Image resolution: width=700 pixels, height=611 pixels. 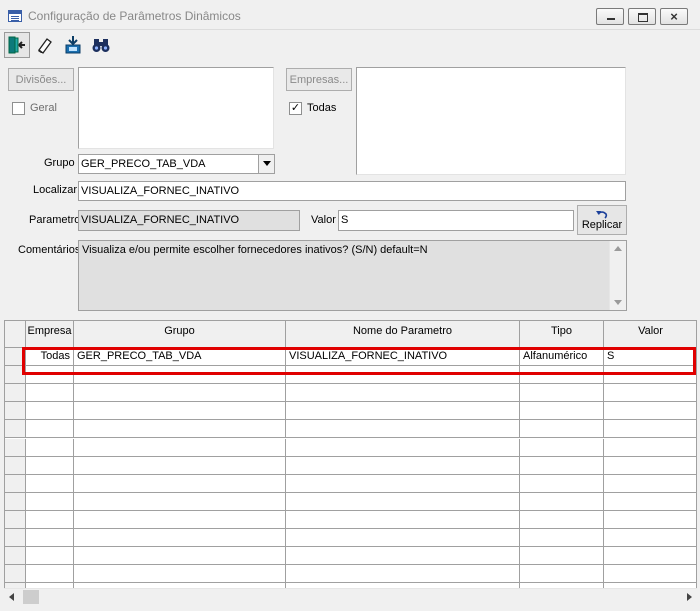 I want to click on scroll-left-icon, so click(x=11, y=597).